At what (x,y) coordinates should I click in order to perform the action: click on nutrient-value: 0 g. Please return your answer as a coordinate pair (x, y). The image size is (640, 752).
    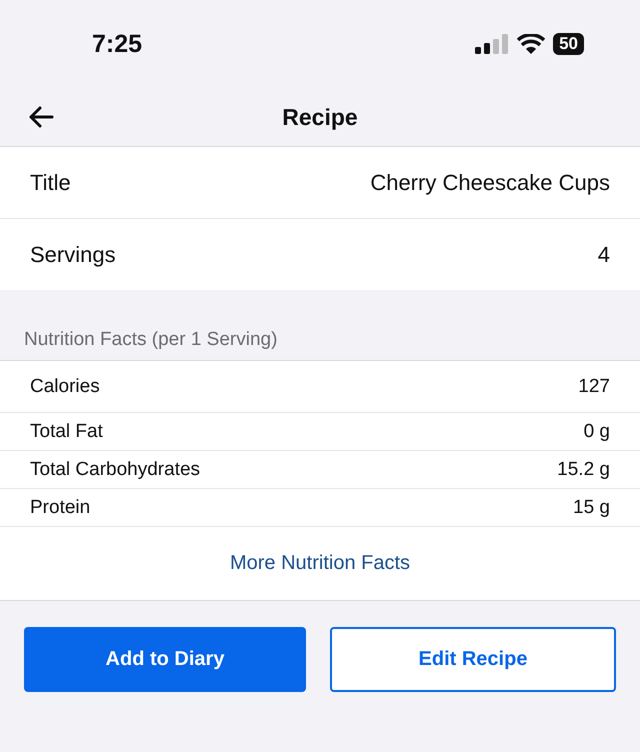
    Looking at the image, I should click on (597, 431).